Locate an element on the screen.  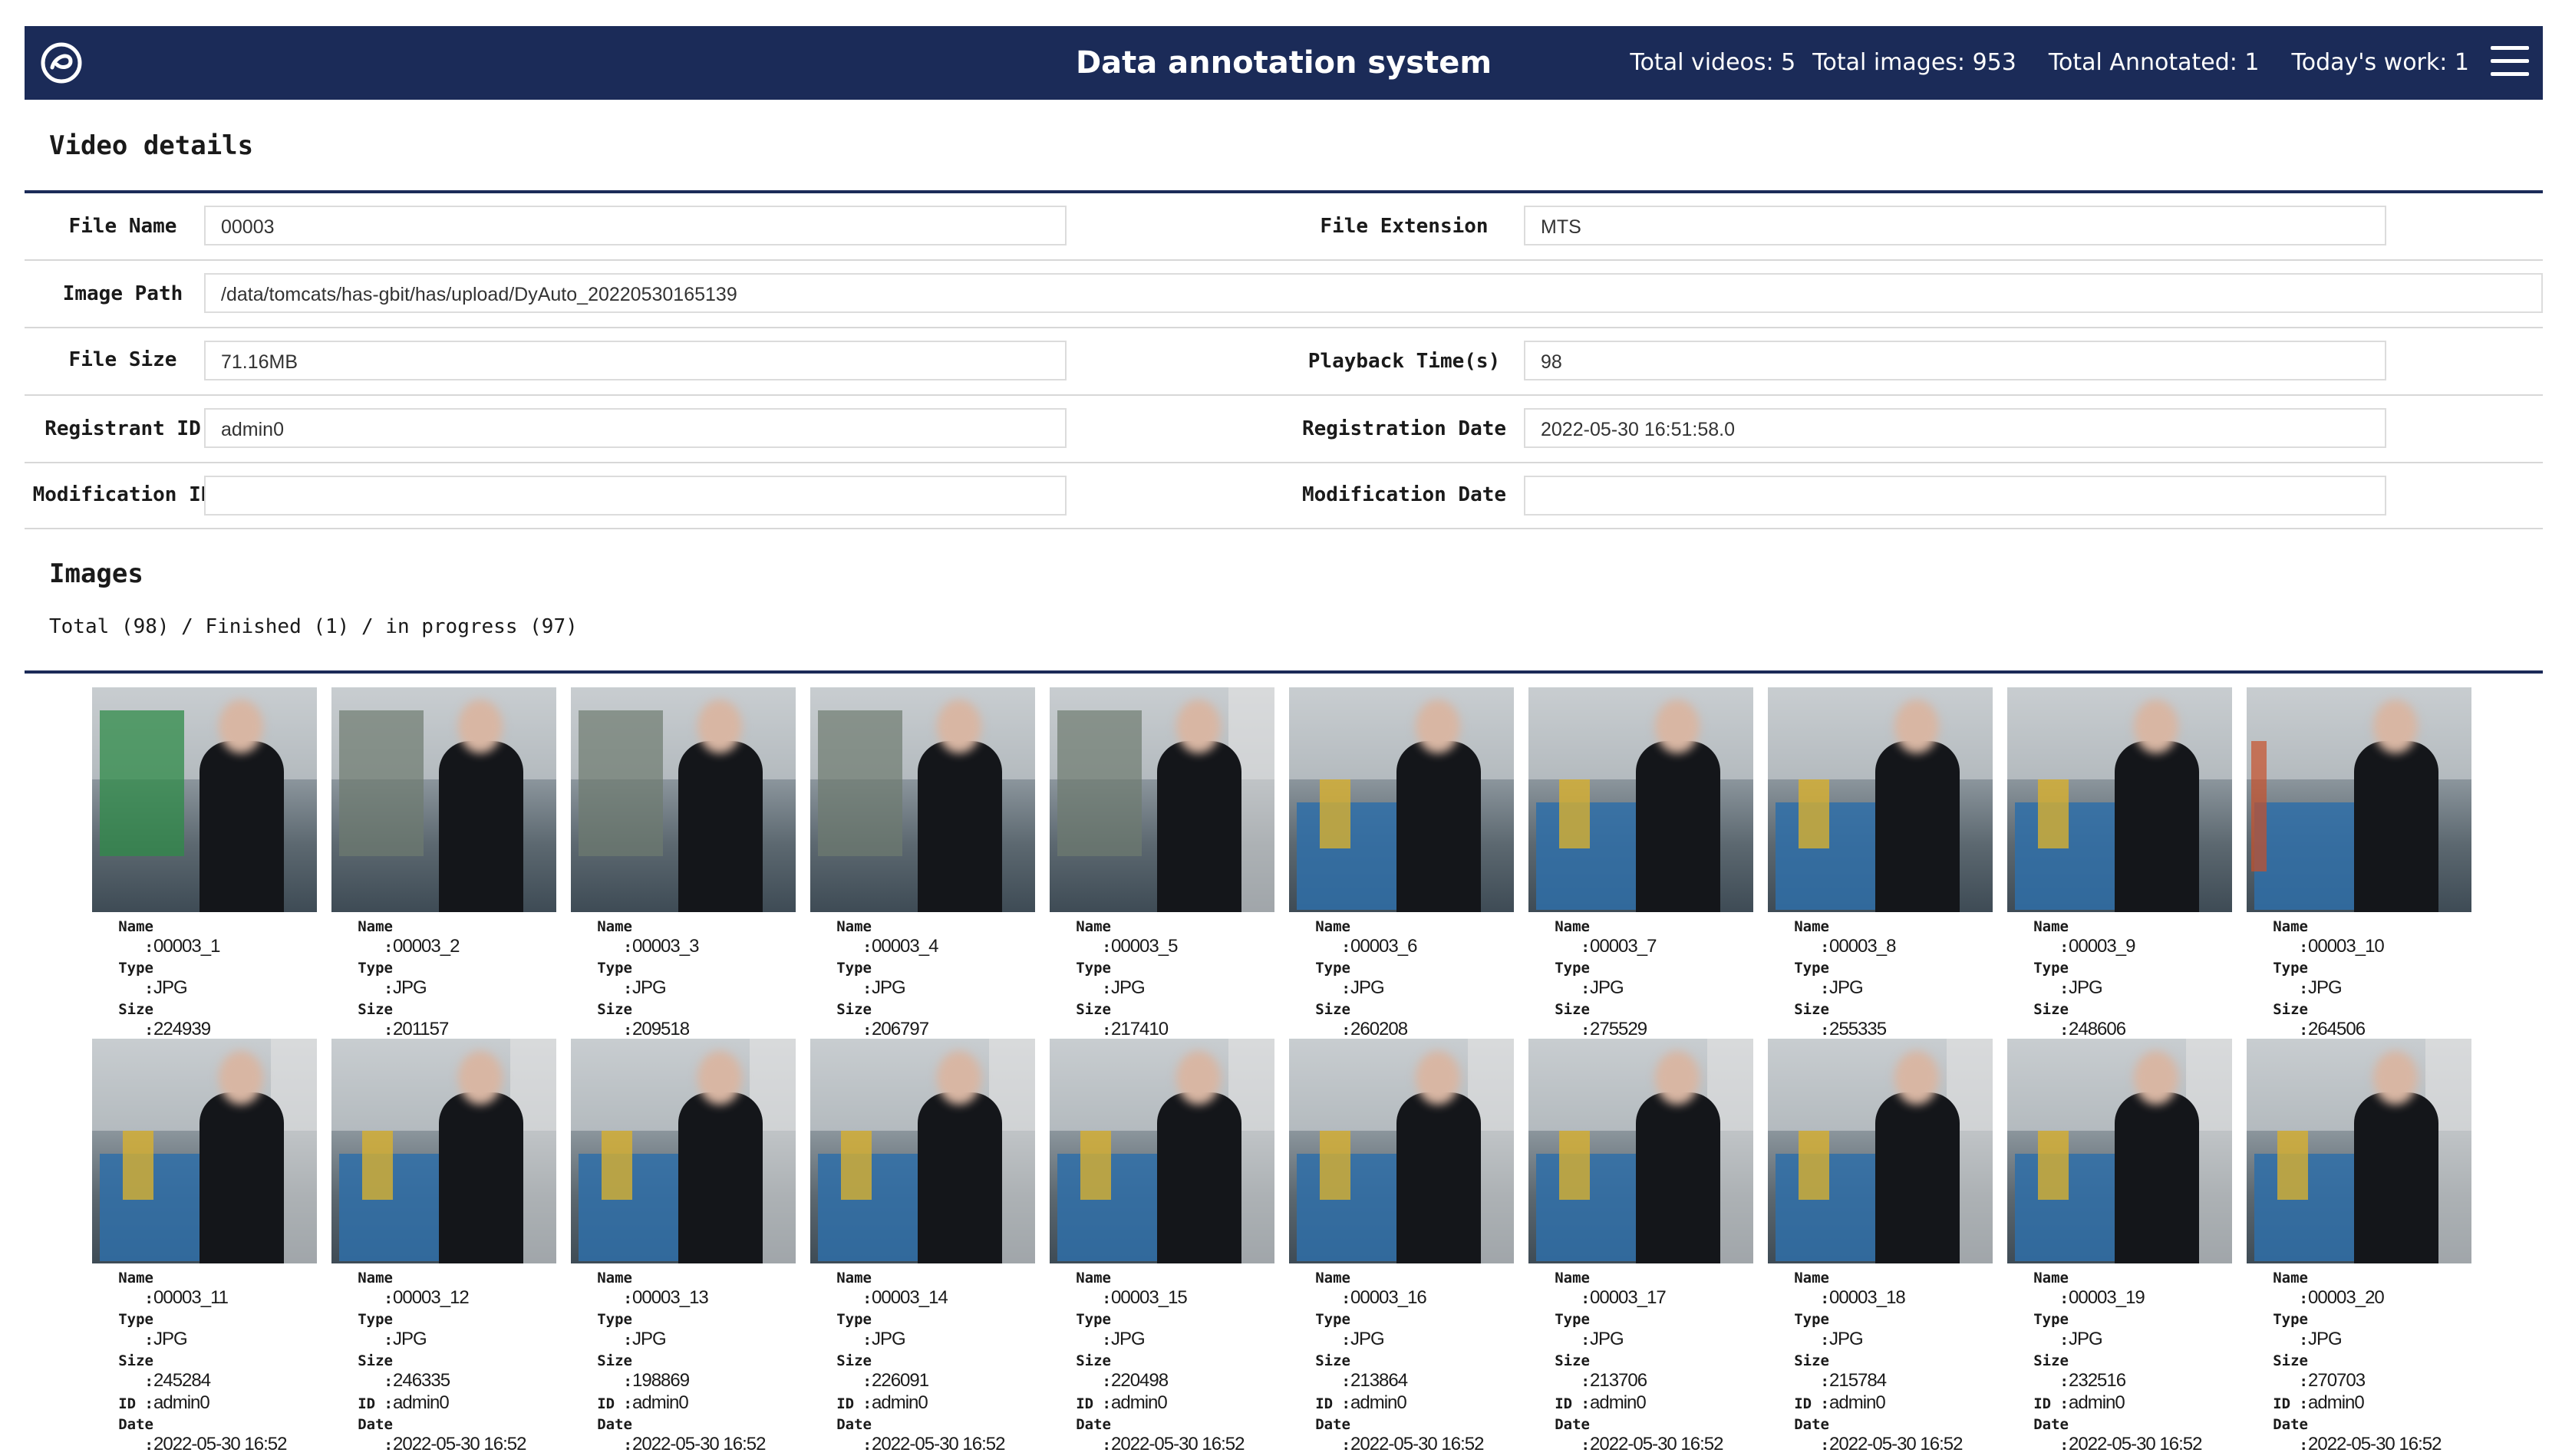
image-name-row: Name :00003_16 is located at coordinates (1410, 1288).